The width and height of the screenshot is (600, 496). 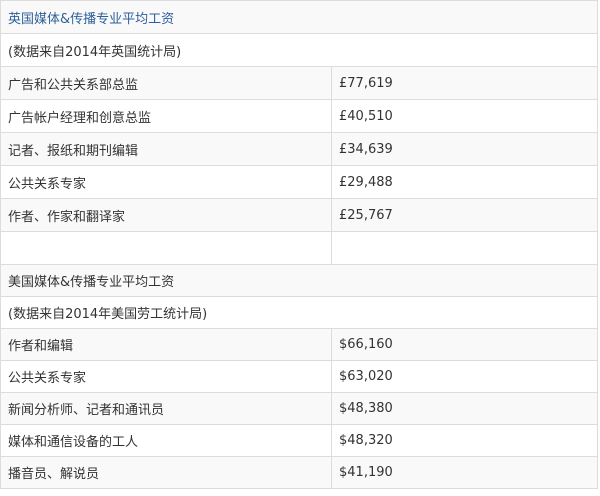 What do you see at coordinates (464, 440) in the screenshot?
I see `salary-cell: $48,320` at bounding box center [464, 440].